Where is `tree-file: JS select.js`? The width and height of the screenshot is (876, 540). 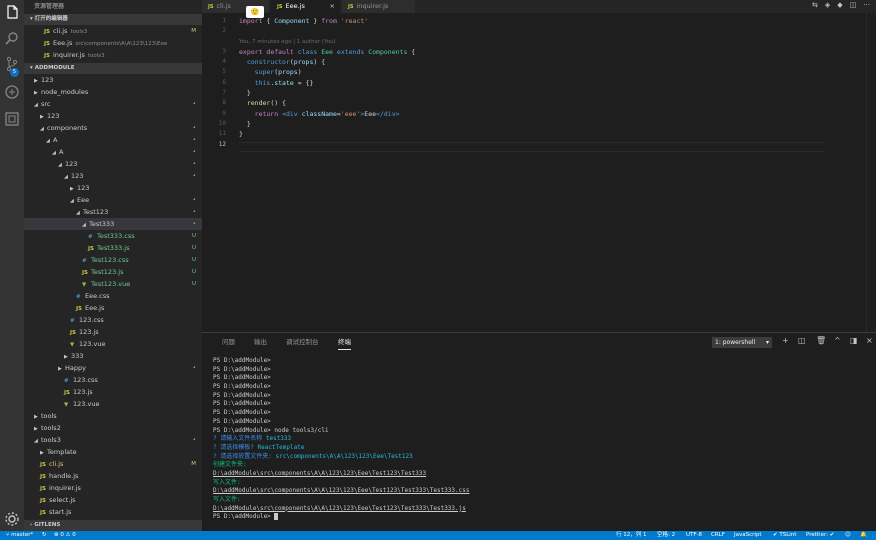
tree-file: JS select.js is located at coordinates (113, 500).